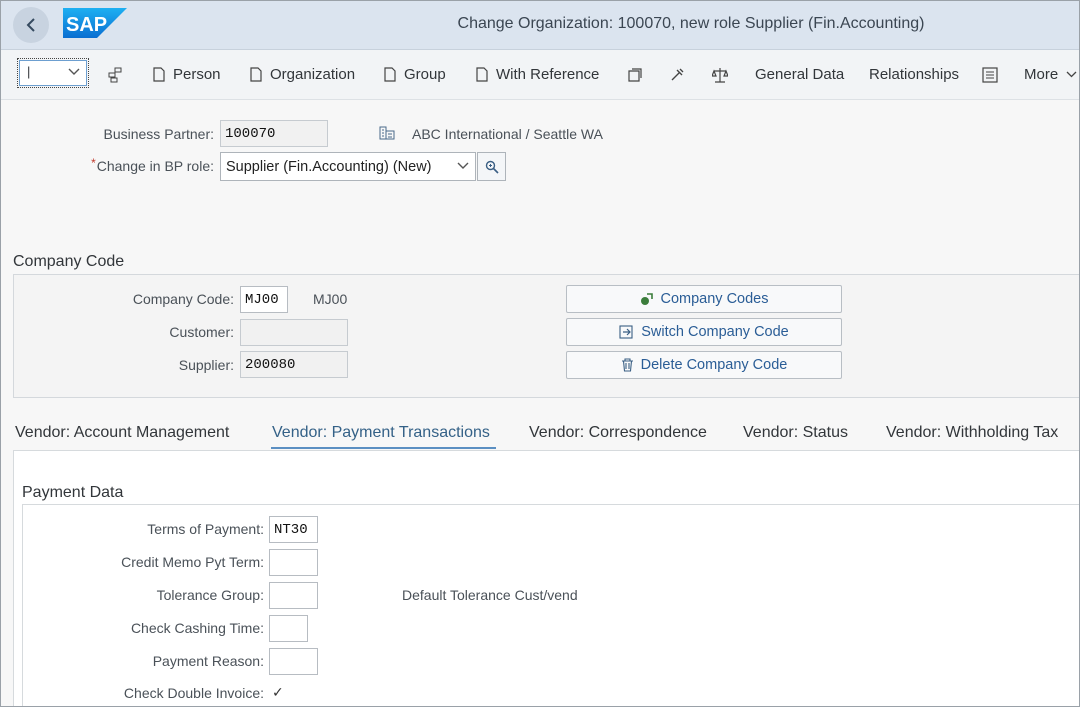  Describe the element at coordinates (115, 75) in the screenshot. I see `hierarchy-icon` at that location.